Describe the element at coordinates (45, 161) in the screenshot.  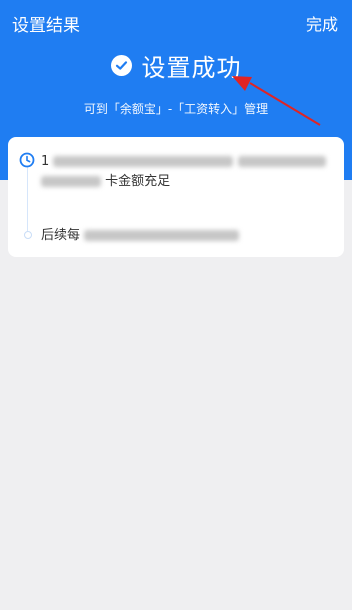
I see `detail-text-1-prefix: 1` at that location.